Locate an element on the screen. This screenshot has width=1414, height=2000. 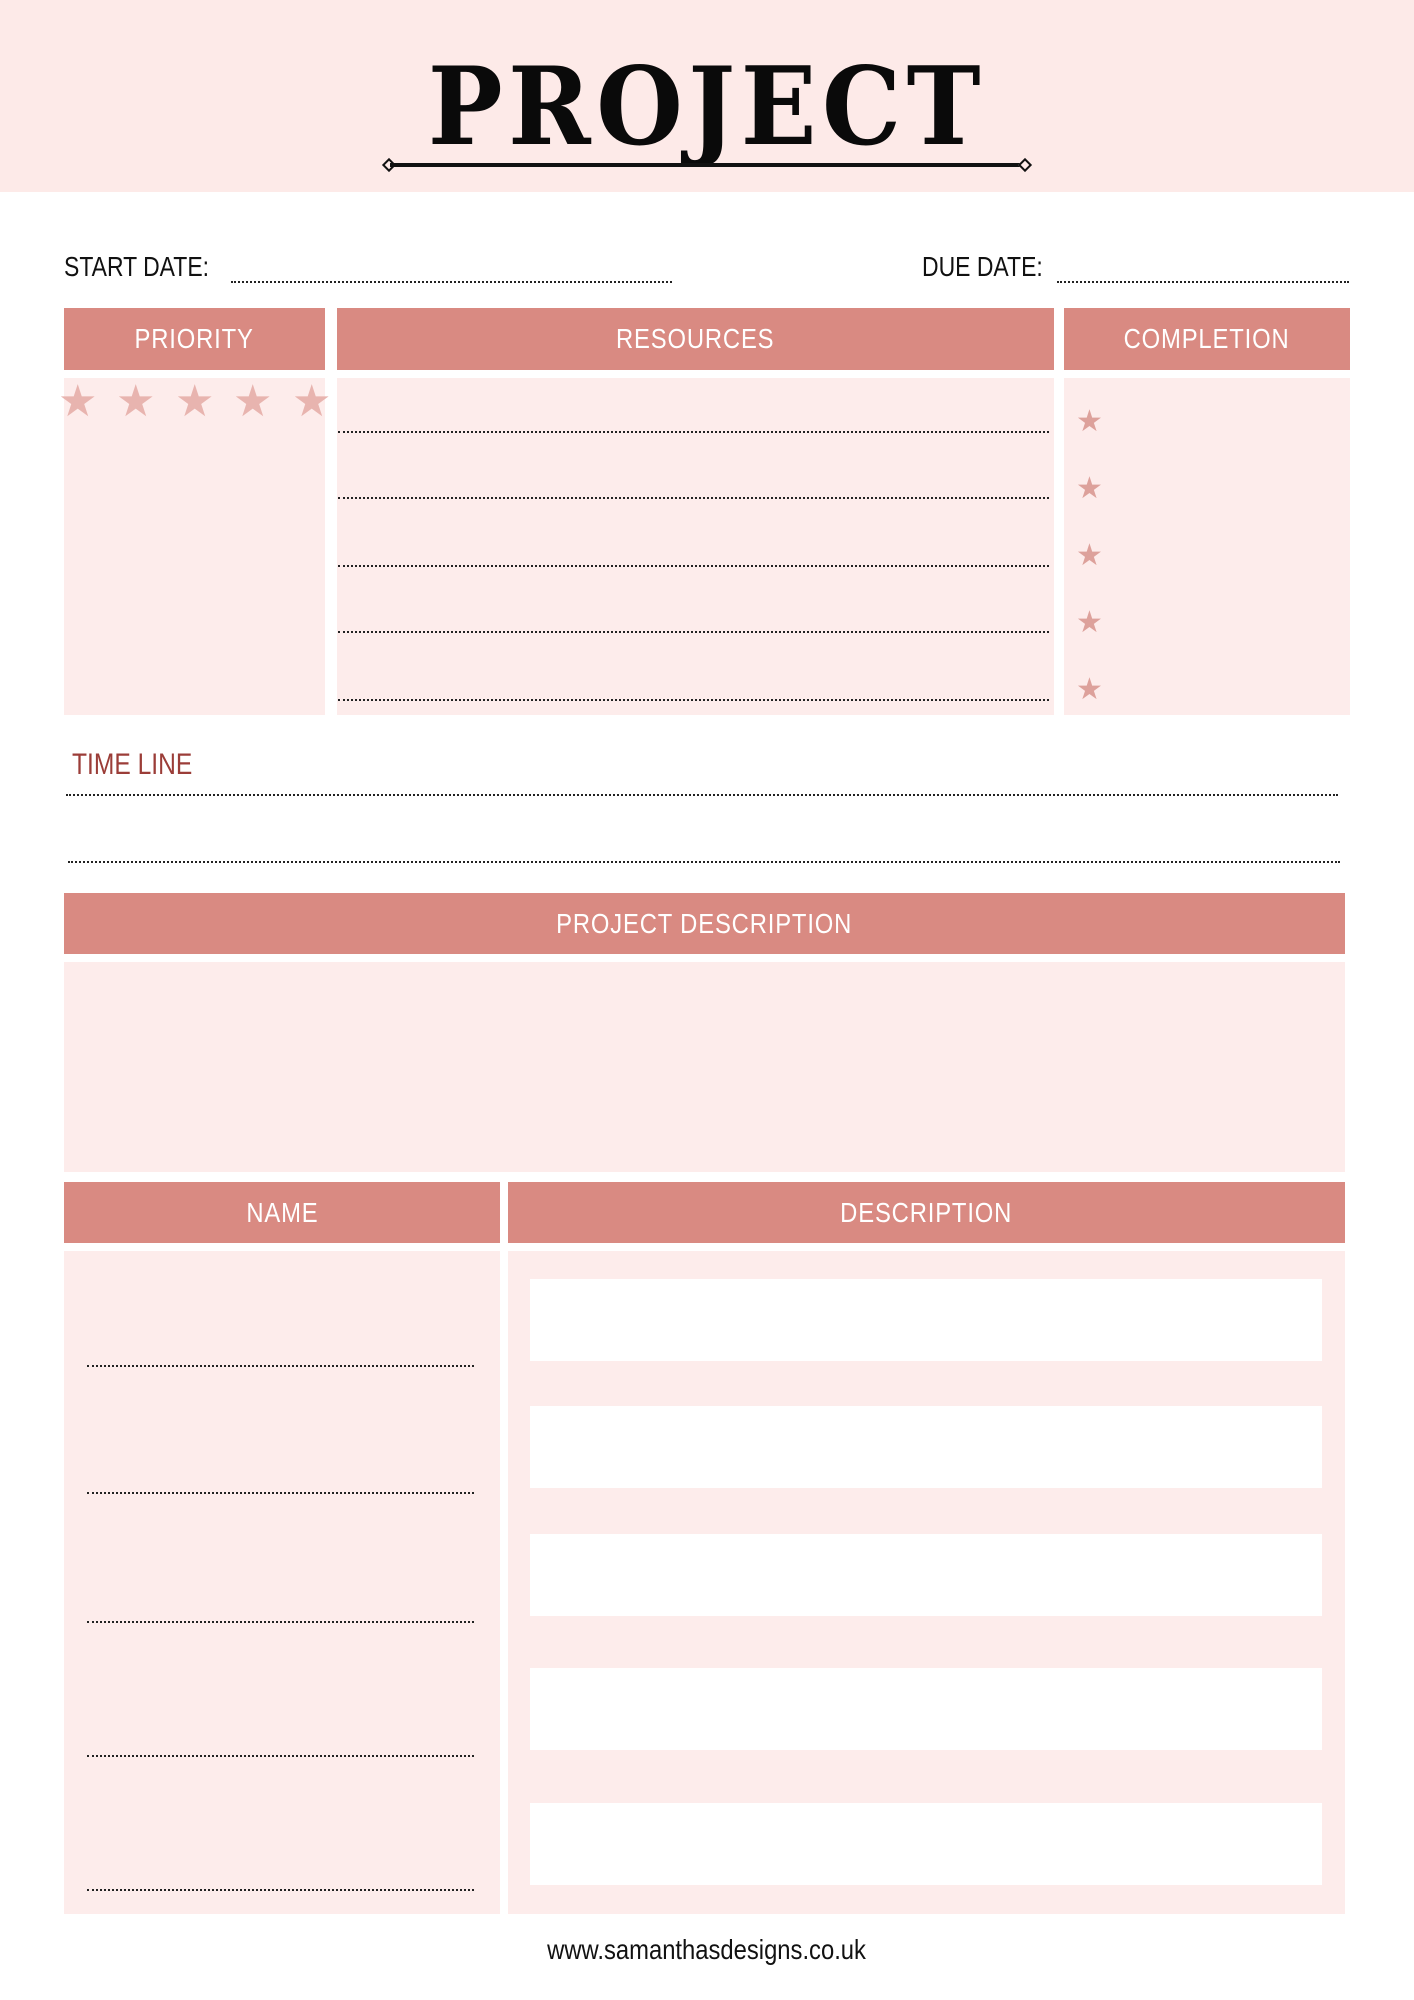
description-label: DESCRIPTION is located at coordinates (926, 1212).